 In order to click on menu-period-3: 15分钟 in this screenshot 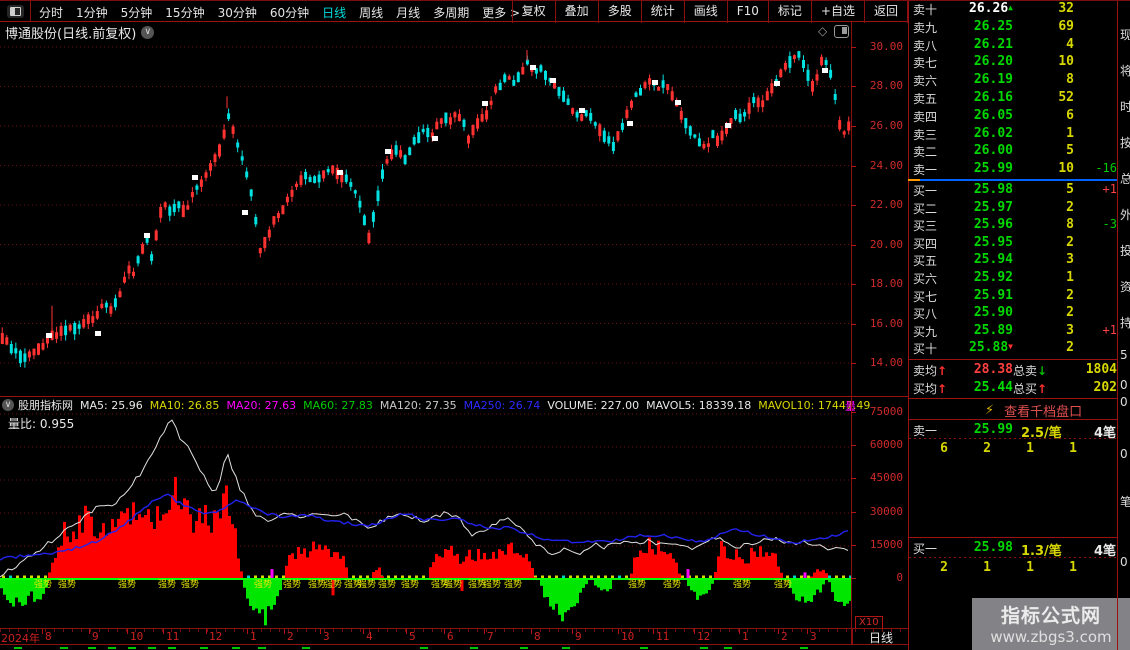, I will do `click(184, 13)`.